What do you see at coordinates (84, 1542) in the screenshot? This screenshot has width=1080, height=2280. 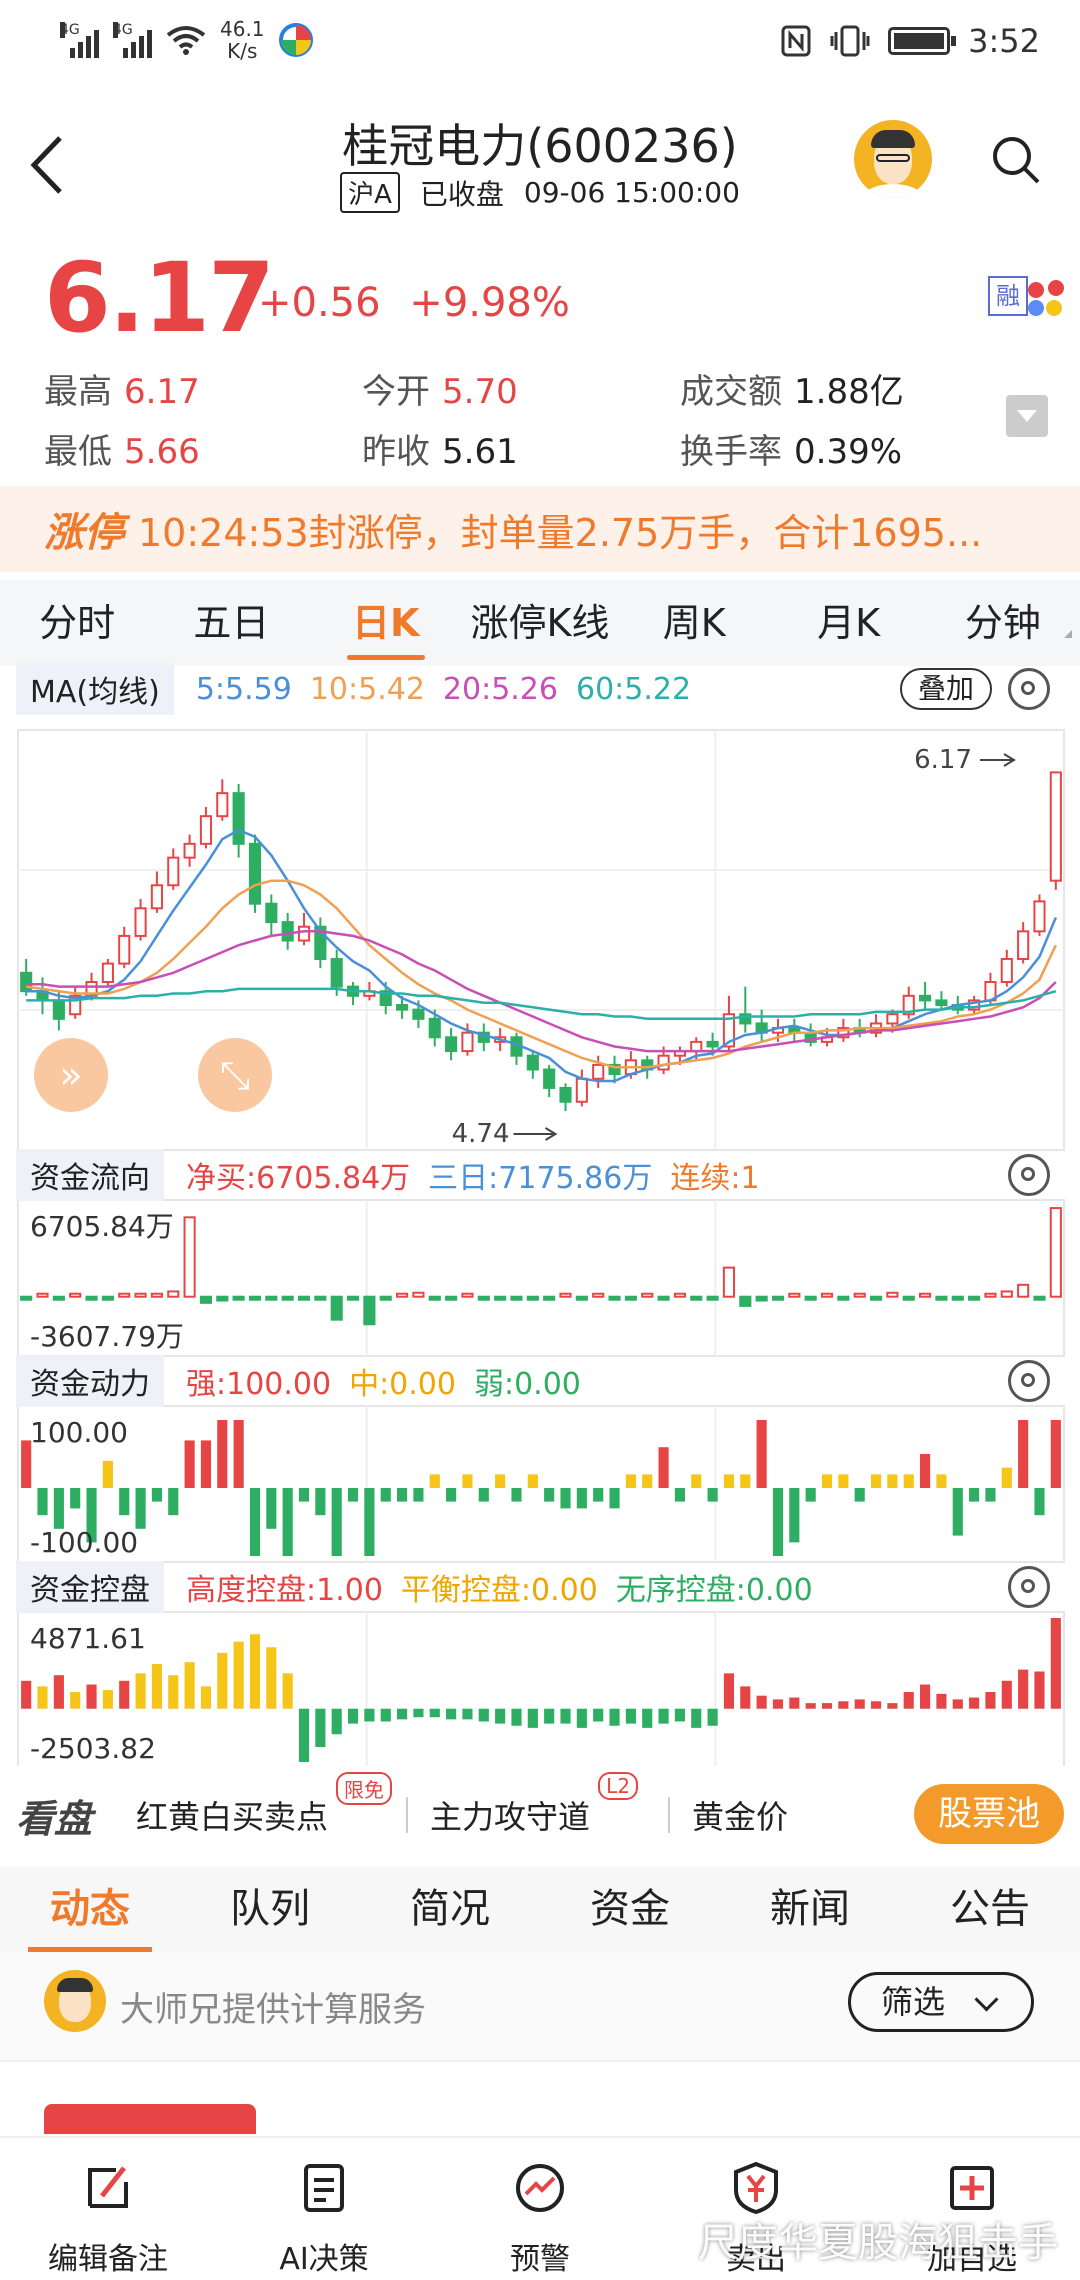 I see `power-min-label: -100.00` at bounding box center [84, 1542].